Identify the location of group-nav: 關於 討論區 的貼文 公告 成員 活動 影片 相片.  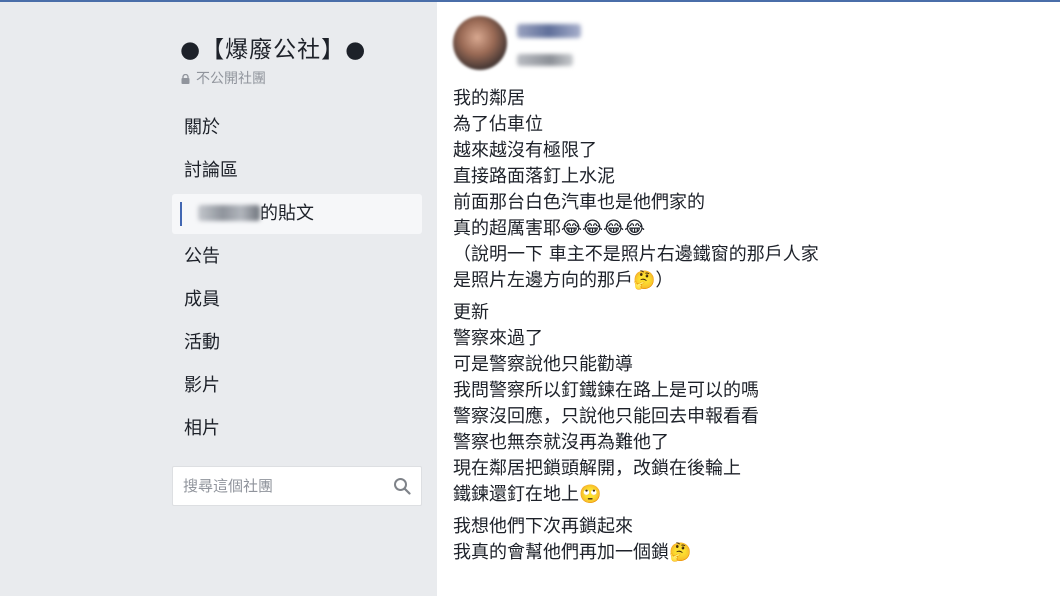
(297, 280).